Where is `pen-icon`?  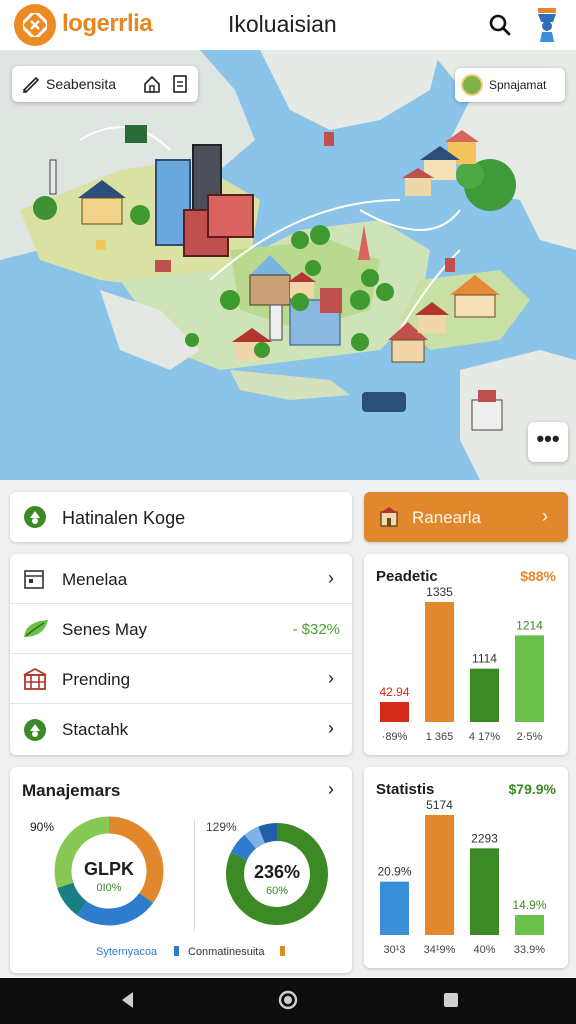 pen-icon is located at coordinates (31, 85).